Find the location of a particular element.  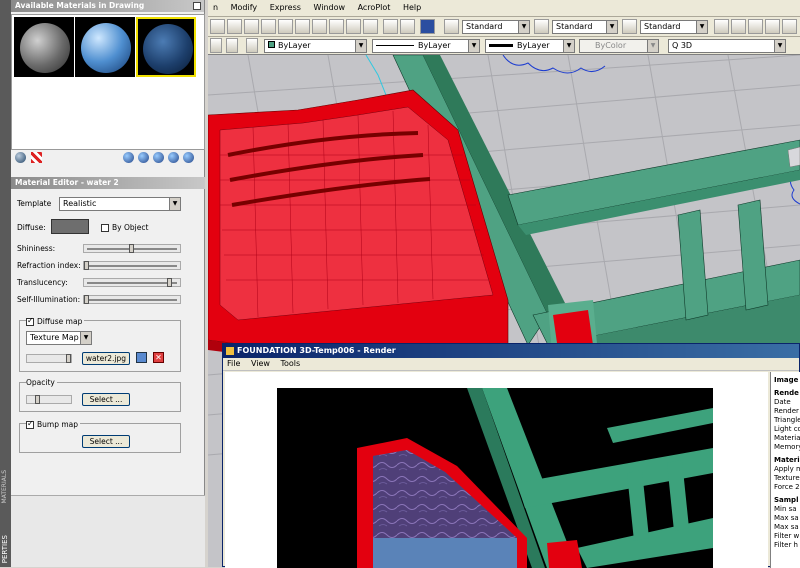

diffuse-map-group: Diffuse map Texture Map▼ water2.jpg ✕ is located at coordinates (100, 344).